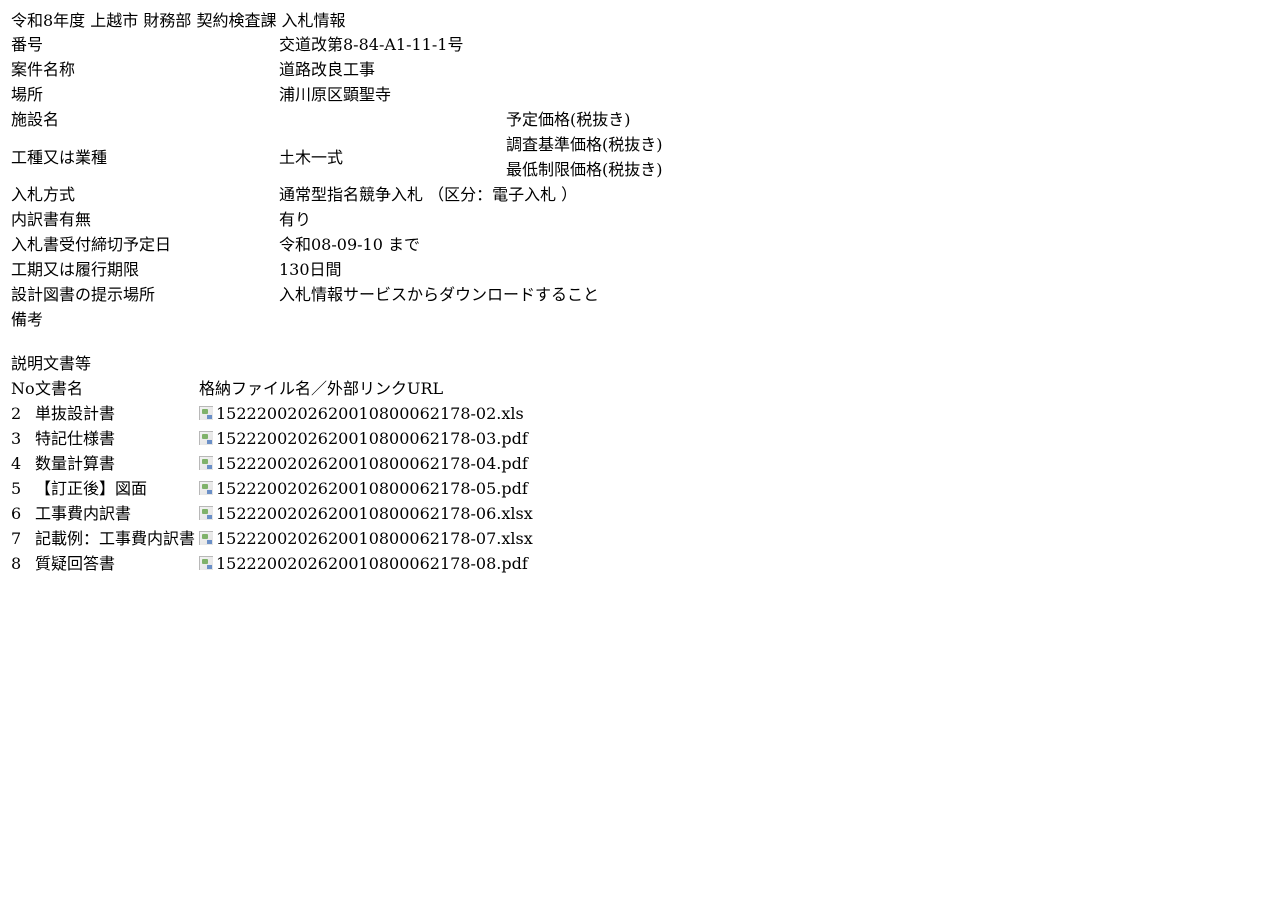  Describe the element at coordinates (27, 44) in the screenshot. I see `number-label: 番号` at that location.